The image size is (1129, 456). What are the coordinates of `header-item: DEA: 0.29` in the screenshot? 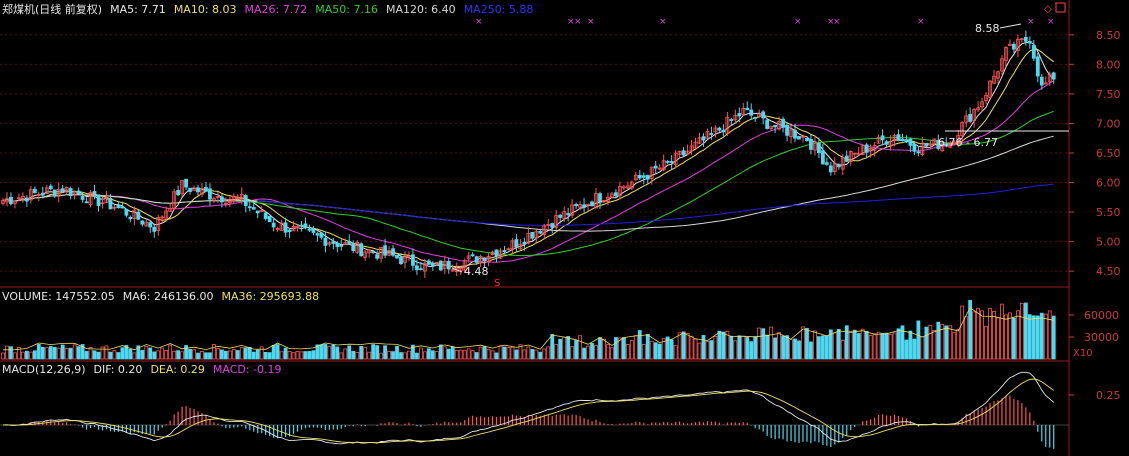 It's located at (177, 369).